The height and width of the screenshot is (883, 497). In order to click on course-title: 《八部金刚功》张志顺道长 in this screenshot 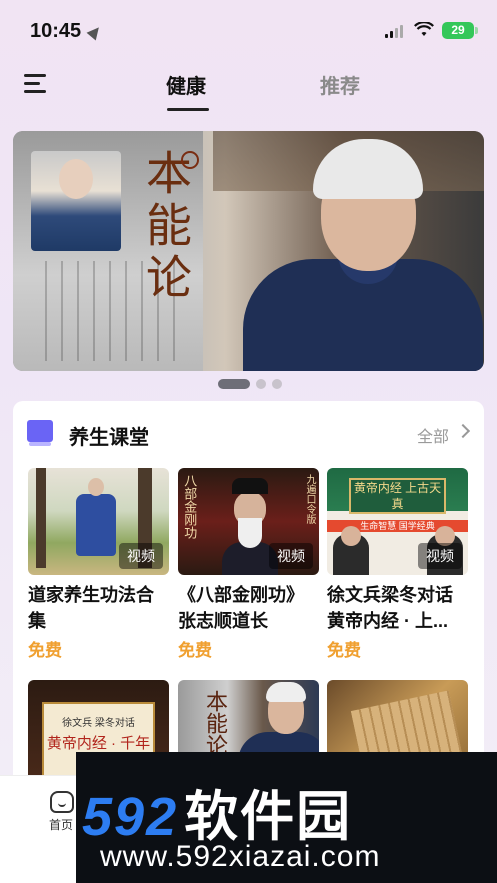, I will do `click(248, 608)`.